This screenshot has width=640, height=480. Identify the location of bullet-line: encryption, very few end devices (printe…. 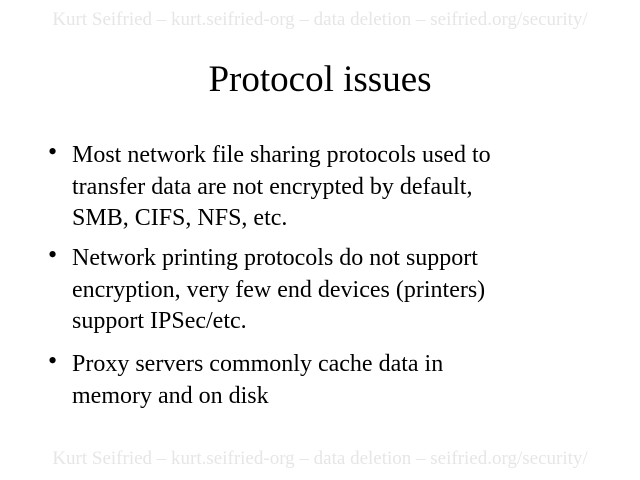
(279, 289).